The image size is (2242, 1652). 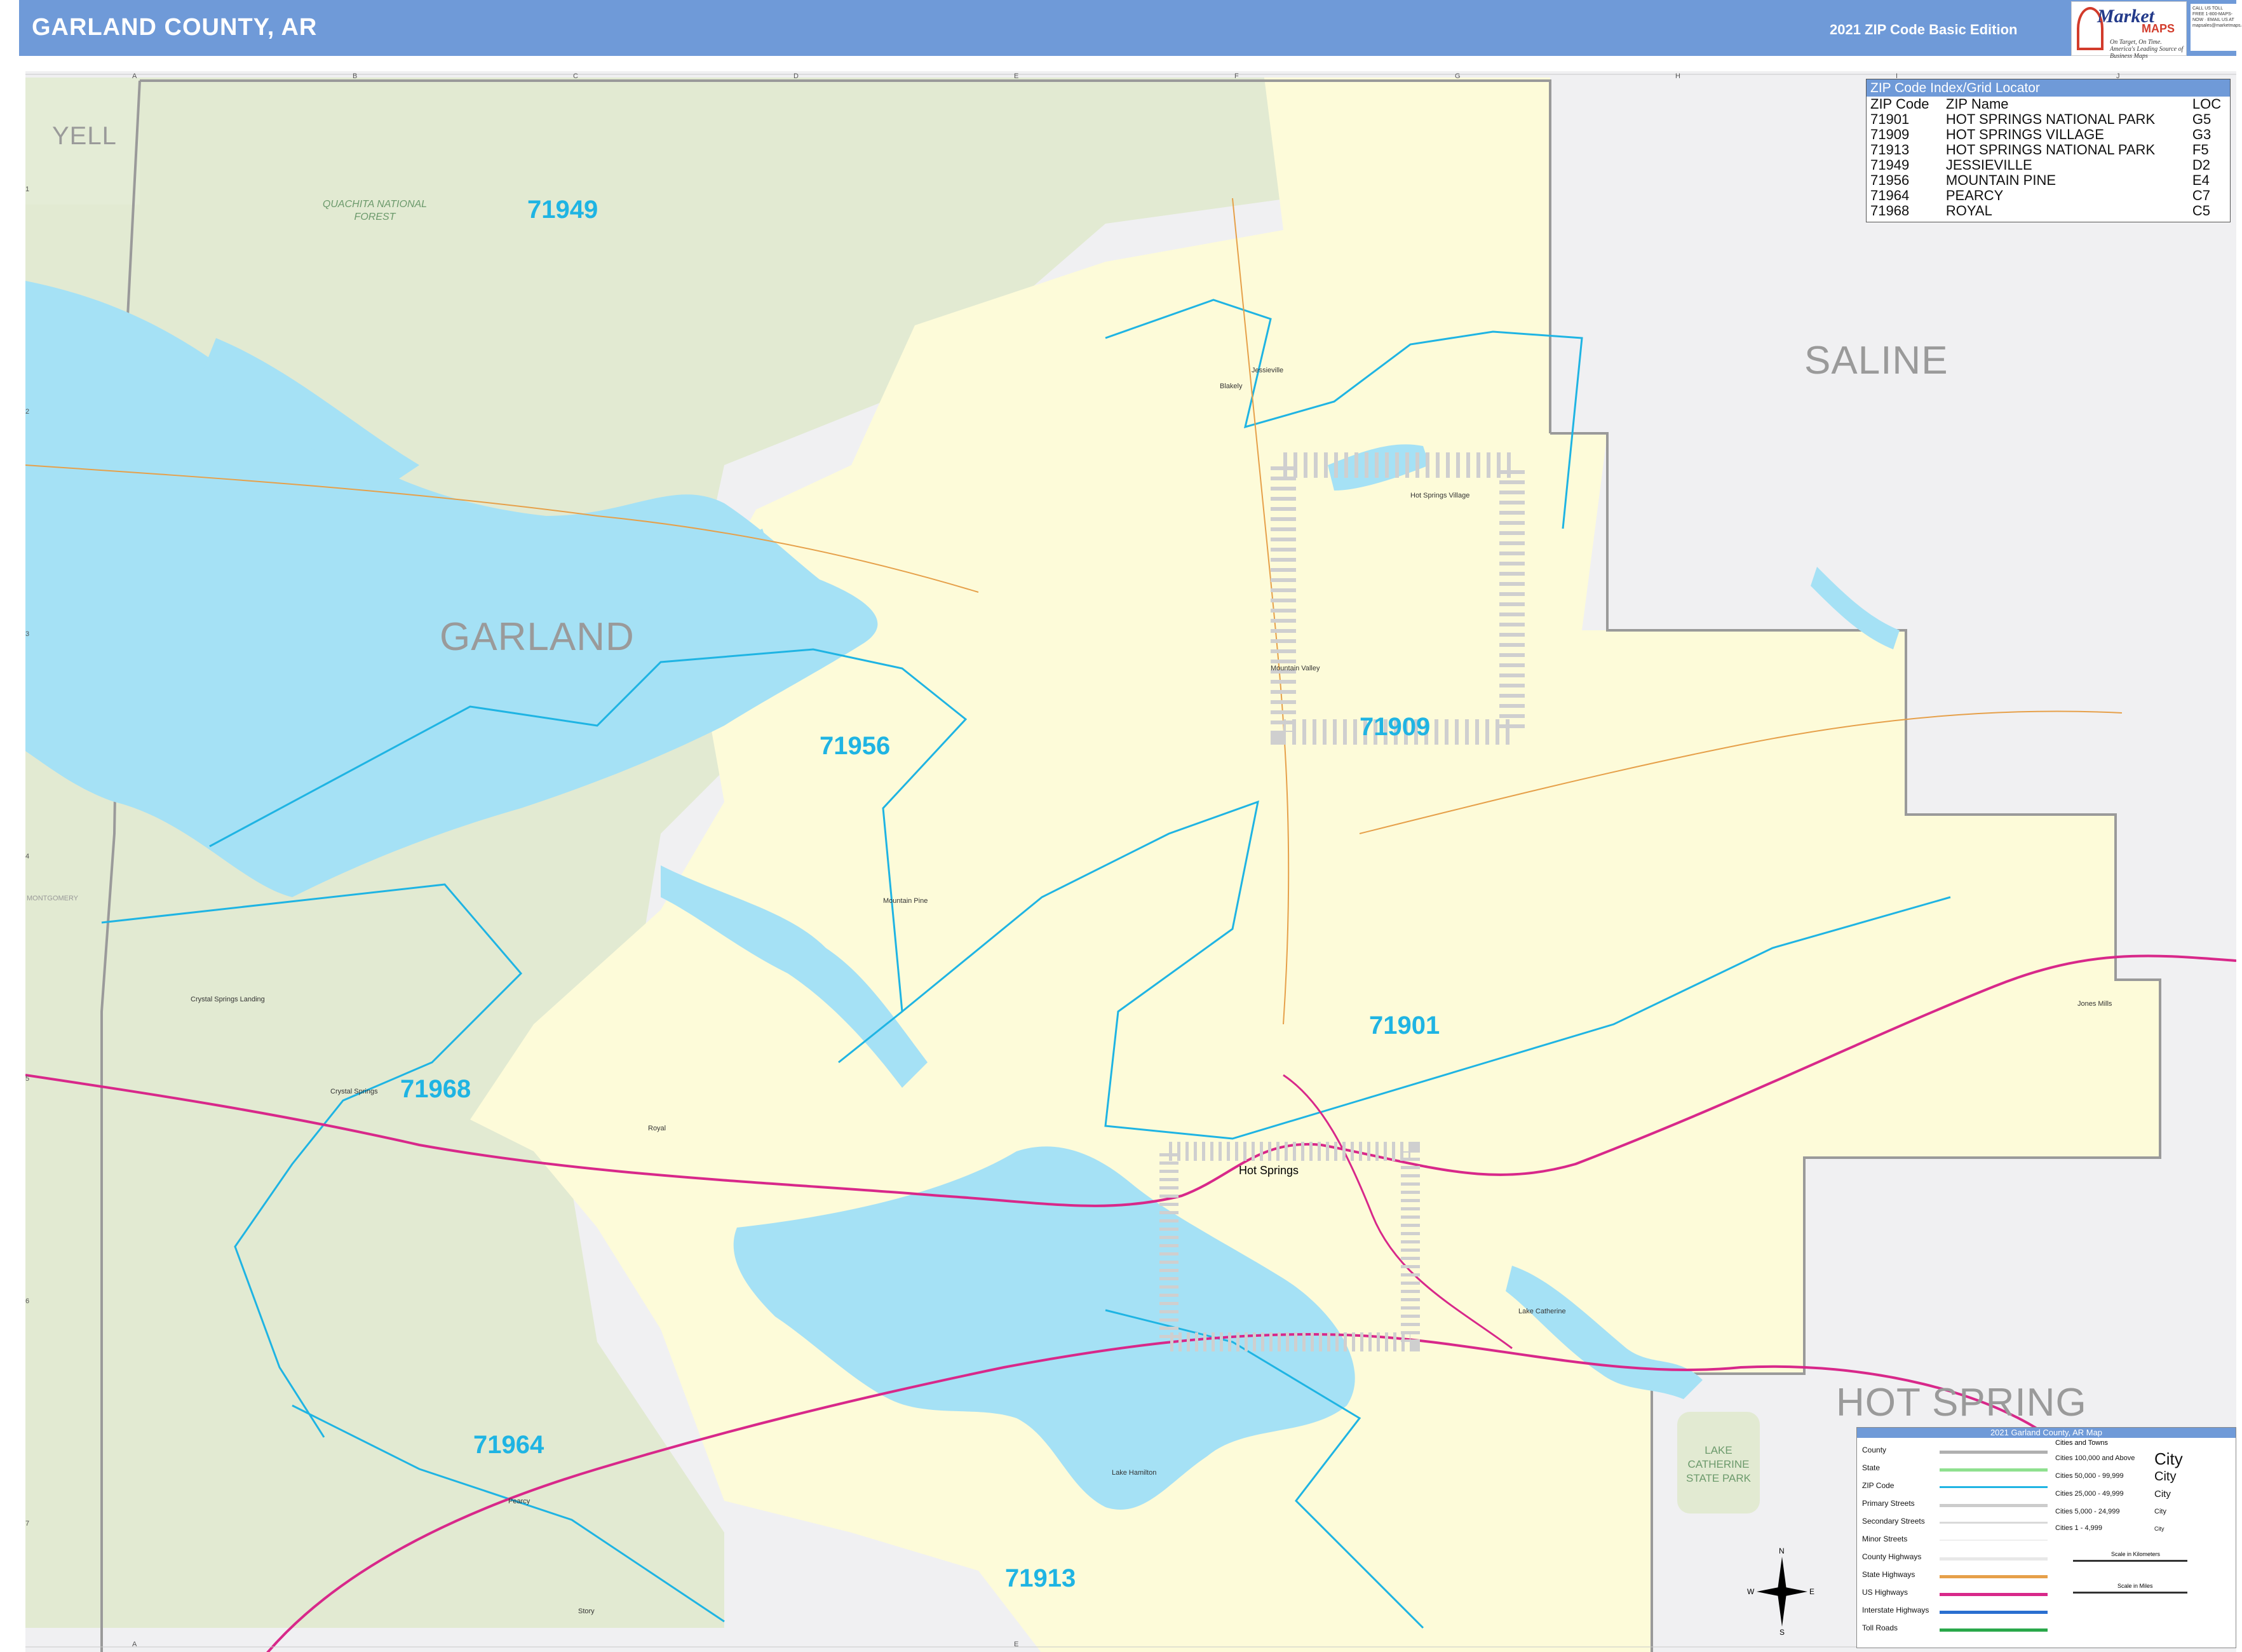 I want to click on legend-city-sample-5: City, so click(x=2159, y=1529).